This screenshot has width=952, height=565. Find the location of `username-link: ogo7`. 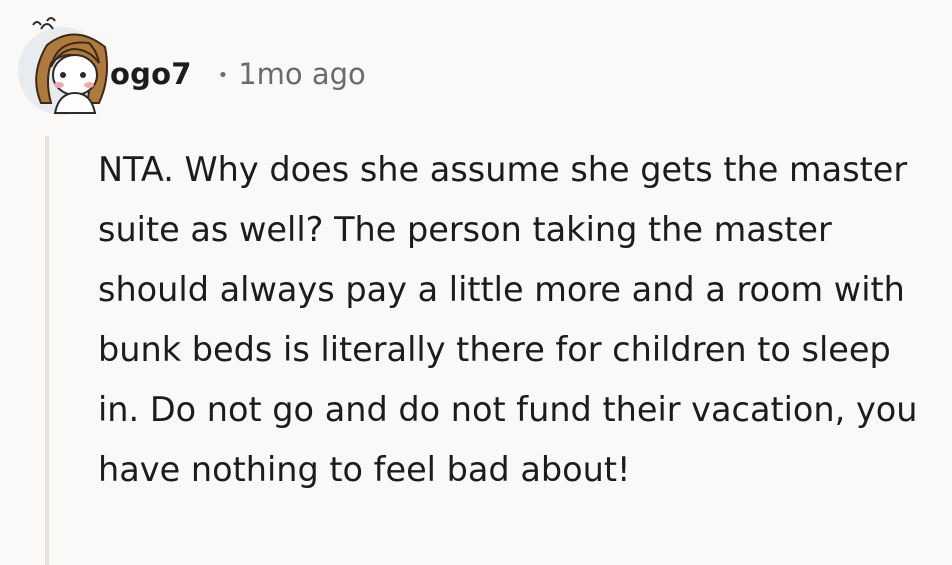

username-link: ogo7 is located at coordinates (151, 74).